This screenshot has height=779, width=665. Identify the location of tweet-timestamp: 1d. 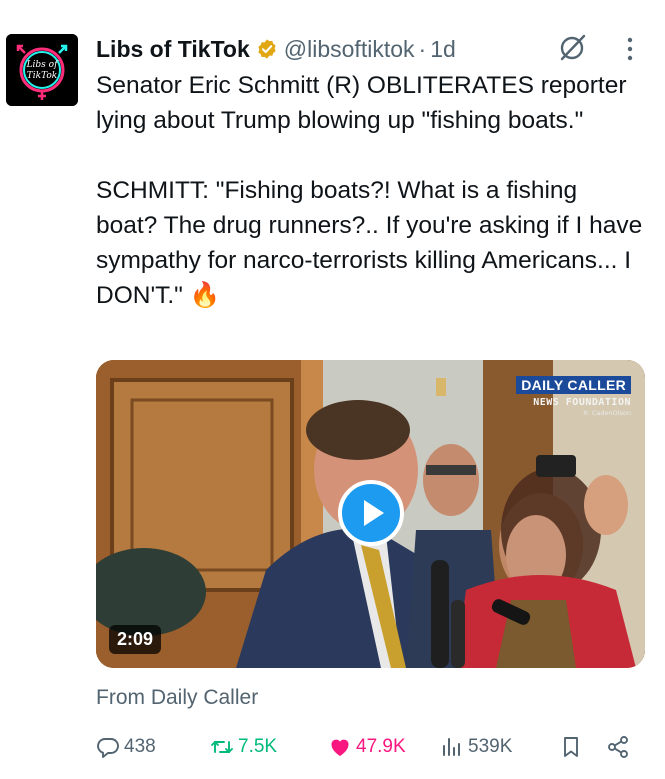
(443, 49).